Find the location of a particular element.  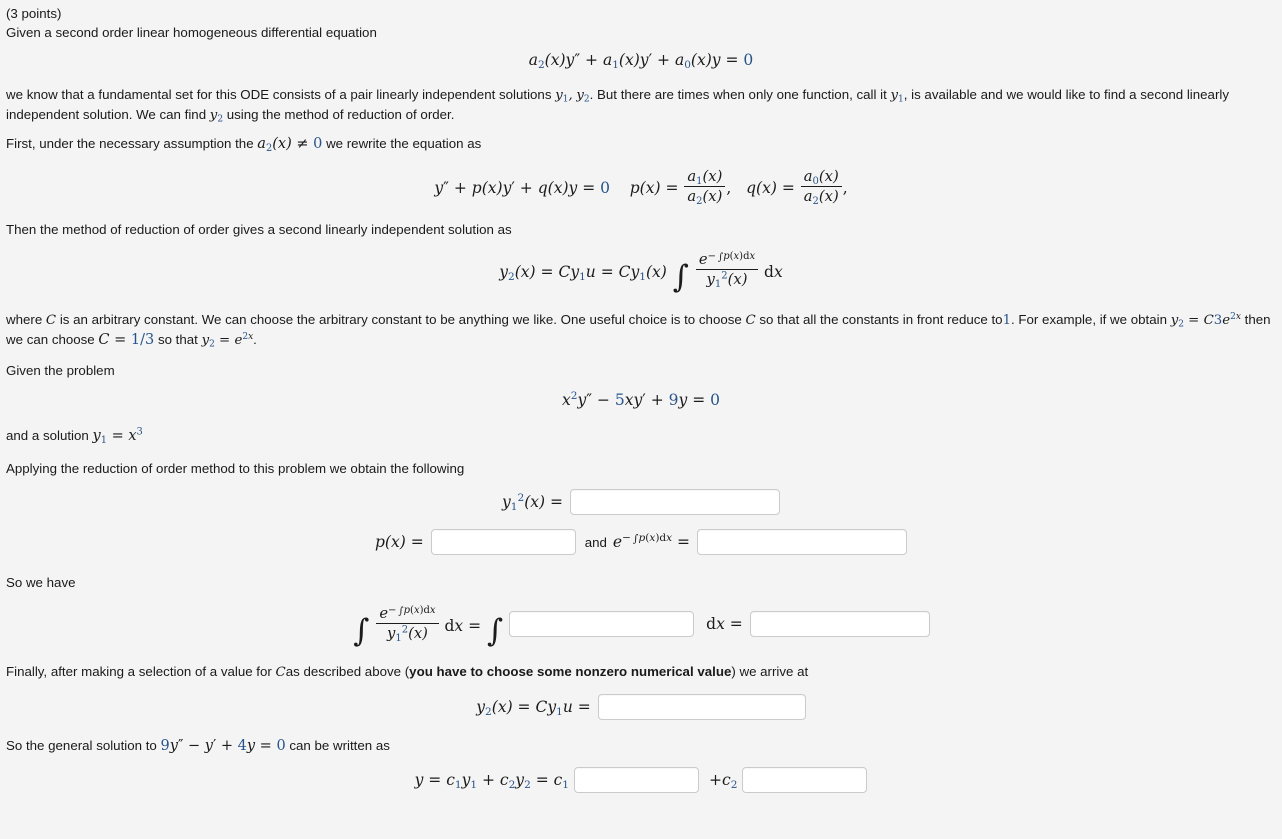

integral-result-input is located at coordinates (839, 623).